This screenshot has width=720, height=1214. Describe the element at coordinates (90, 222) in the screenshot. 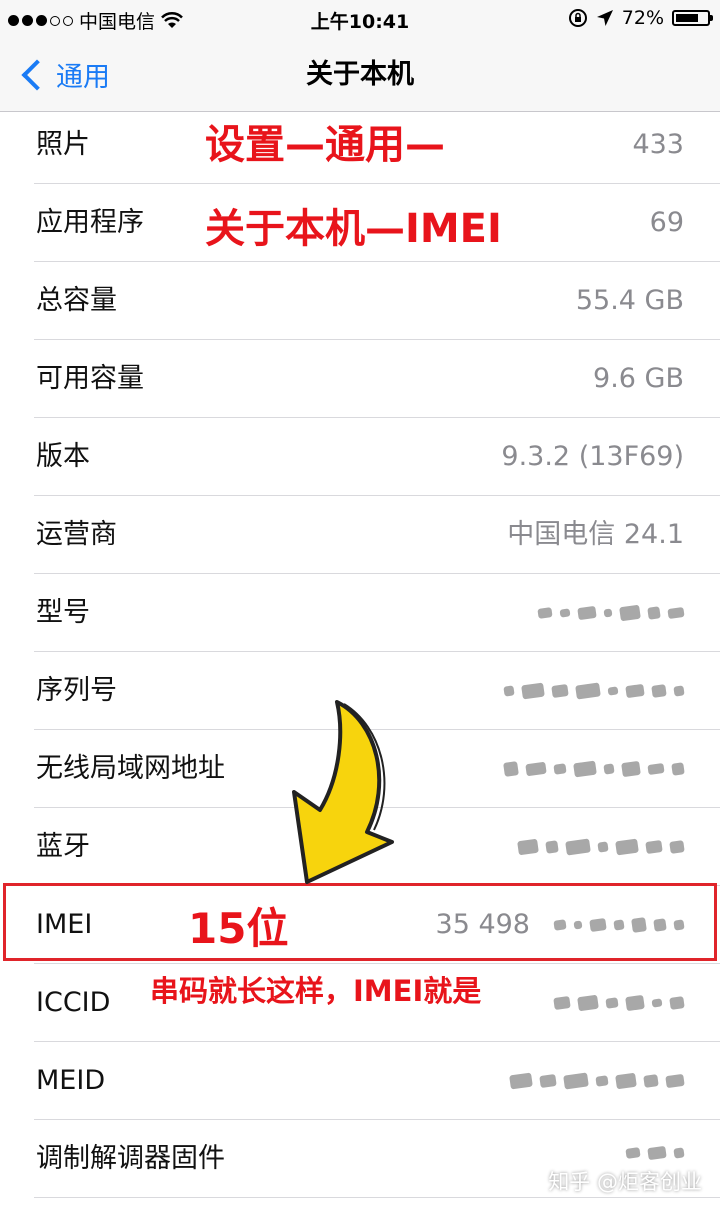

I see `row-label: 应用程序` at that location.